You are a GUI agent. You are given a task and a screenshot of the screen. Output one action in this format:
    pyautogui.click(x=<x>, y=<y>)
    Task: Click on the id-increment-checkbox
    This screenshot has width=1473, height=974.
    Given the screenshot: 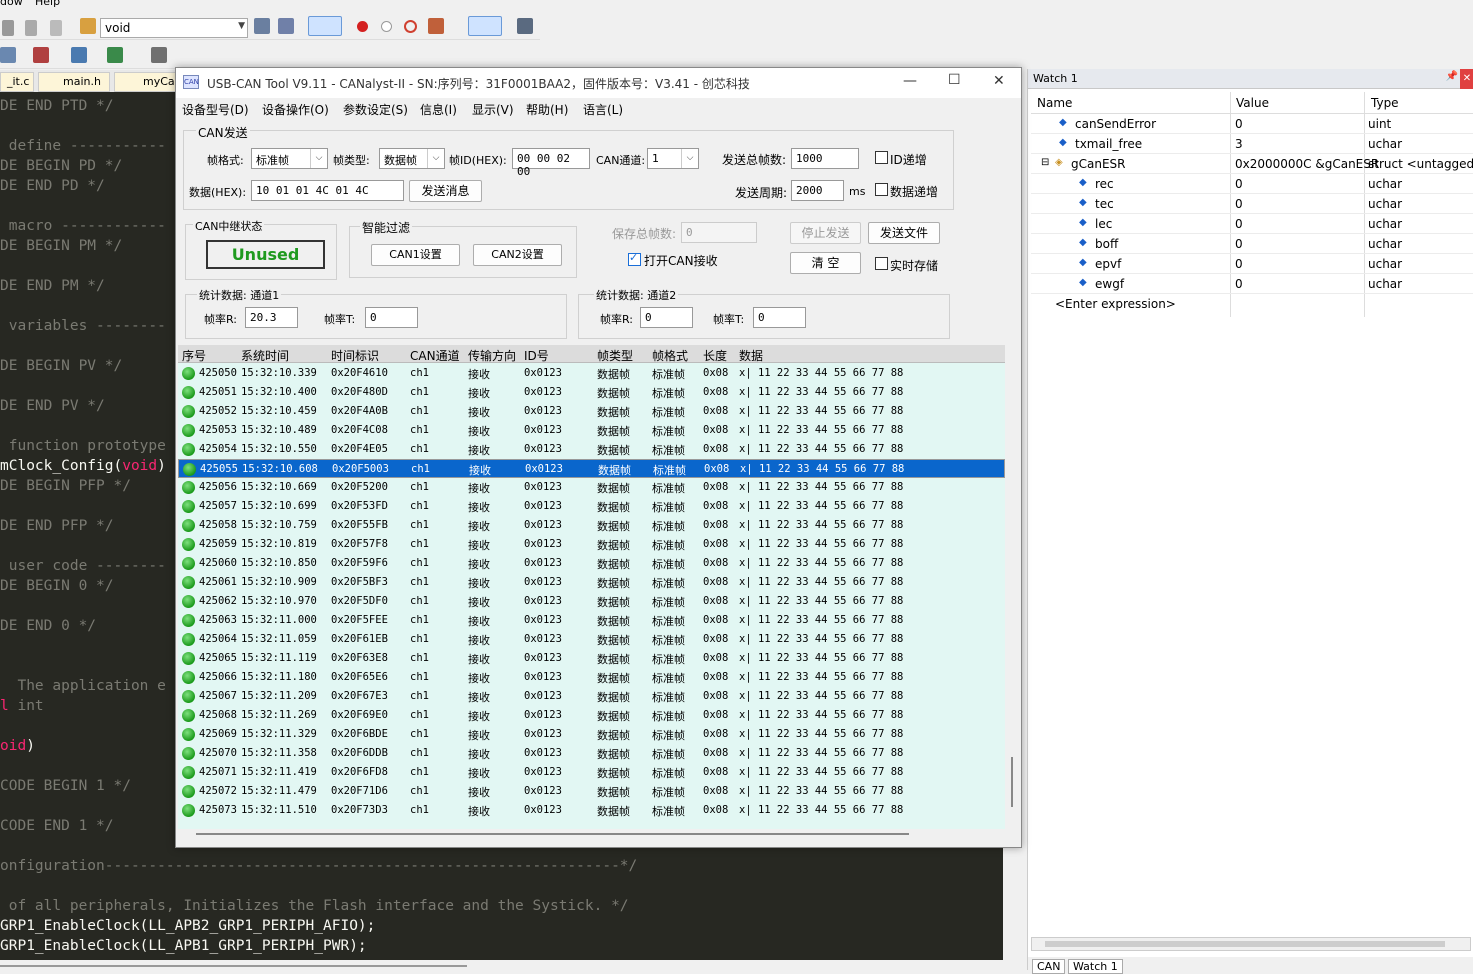 What is the action you would take?
    pyautogui.click(x=881, y=157)
    